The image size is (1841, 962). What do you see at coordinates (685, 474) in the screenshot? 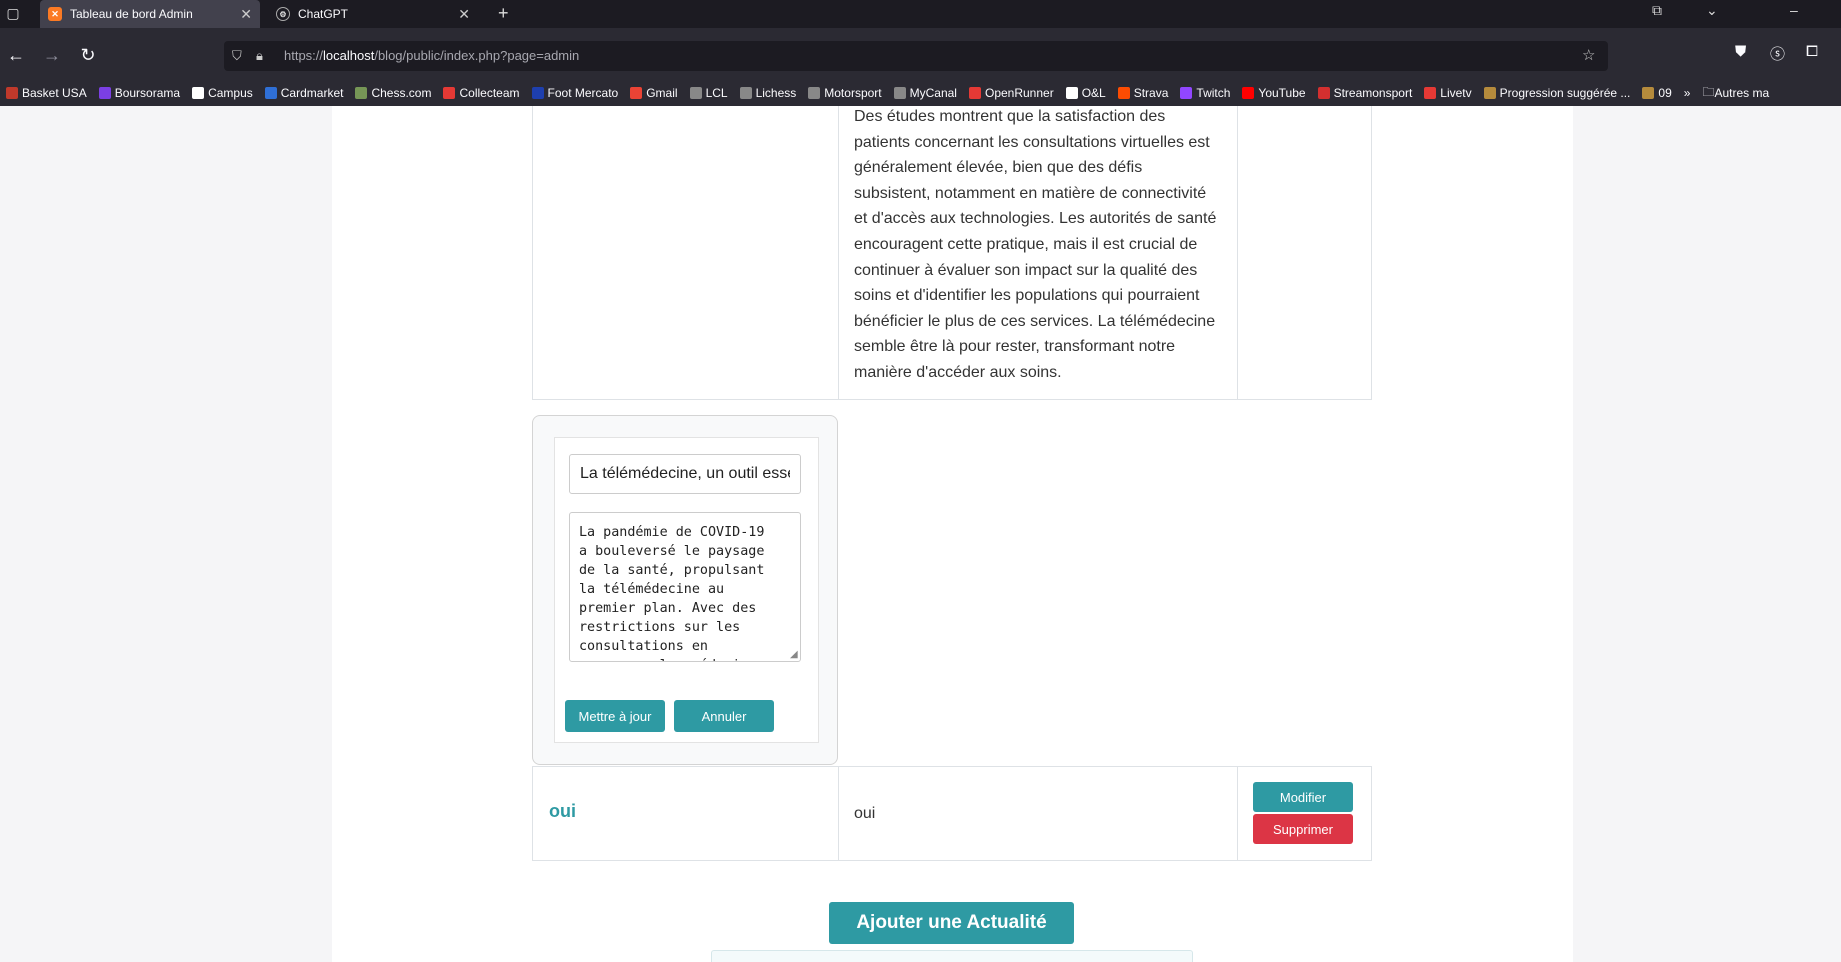
I see `title-input` at bounding box center [685, 474].